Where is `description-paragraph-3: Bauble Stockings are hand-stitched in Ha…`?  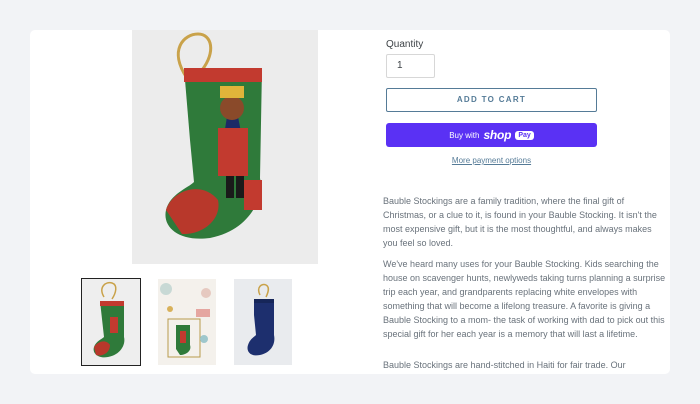
description-paragraph-3: Bauble Stockings are hand-stitched in Ha… is located at coordinates (504, 365).